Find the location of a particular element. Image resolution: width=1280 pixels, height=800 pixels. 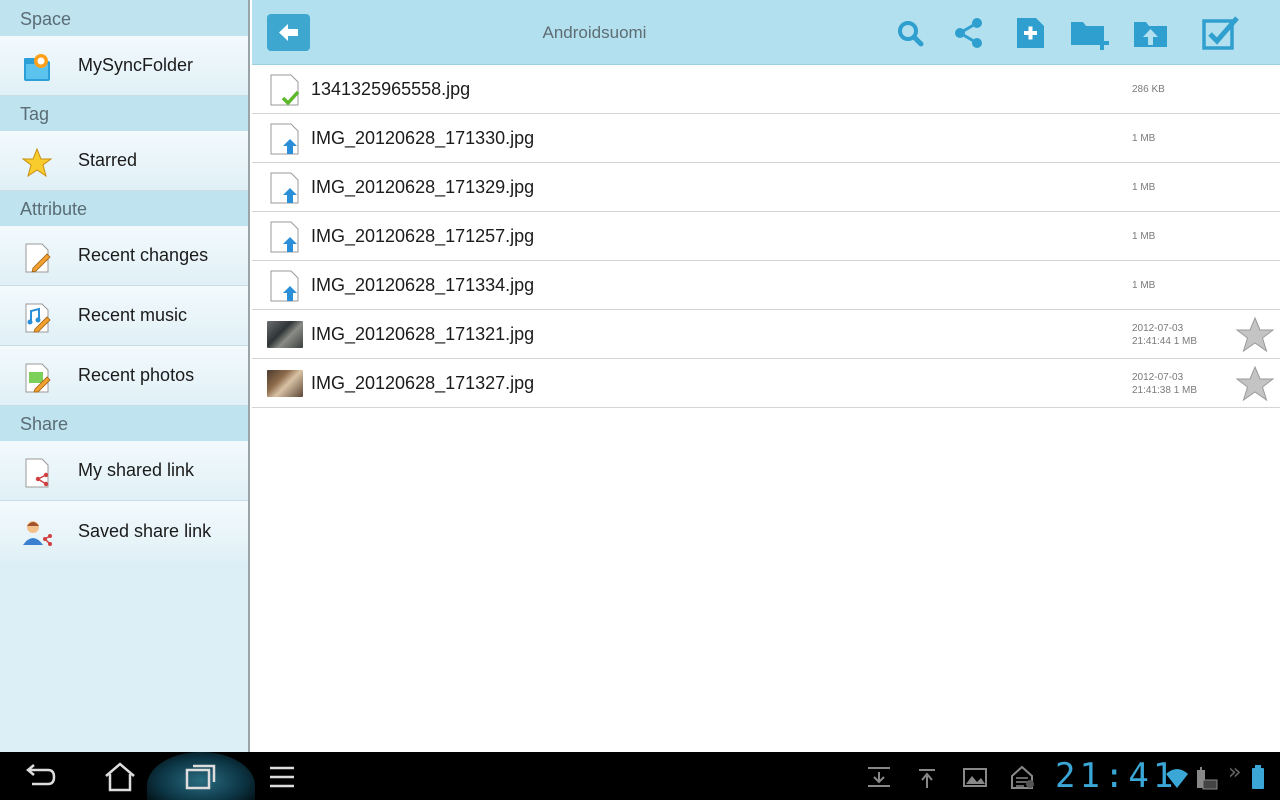

file-meta: 286 KB is located at coordinates (1148, 89).